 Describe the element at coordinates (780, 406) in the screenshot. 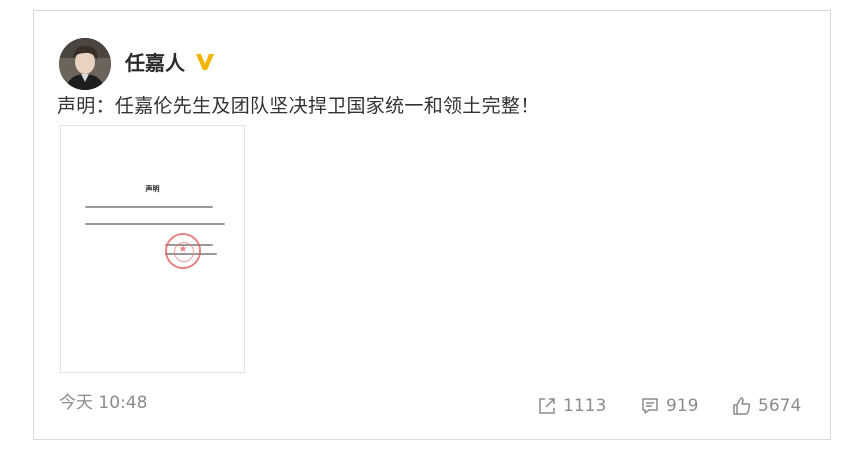

I see `like-count: 5674` at that location.